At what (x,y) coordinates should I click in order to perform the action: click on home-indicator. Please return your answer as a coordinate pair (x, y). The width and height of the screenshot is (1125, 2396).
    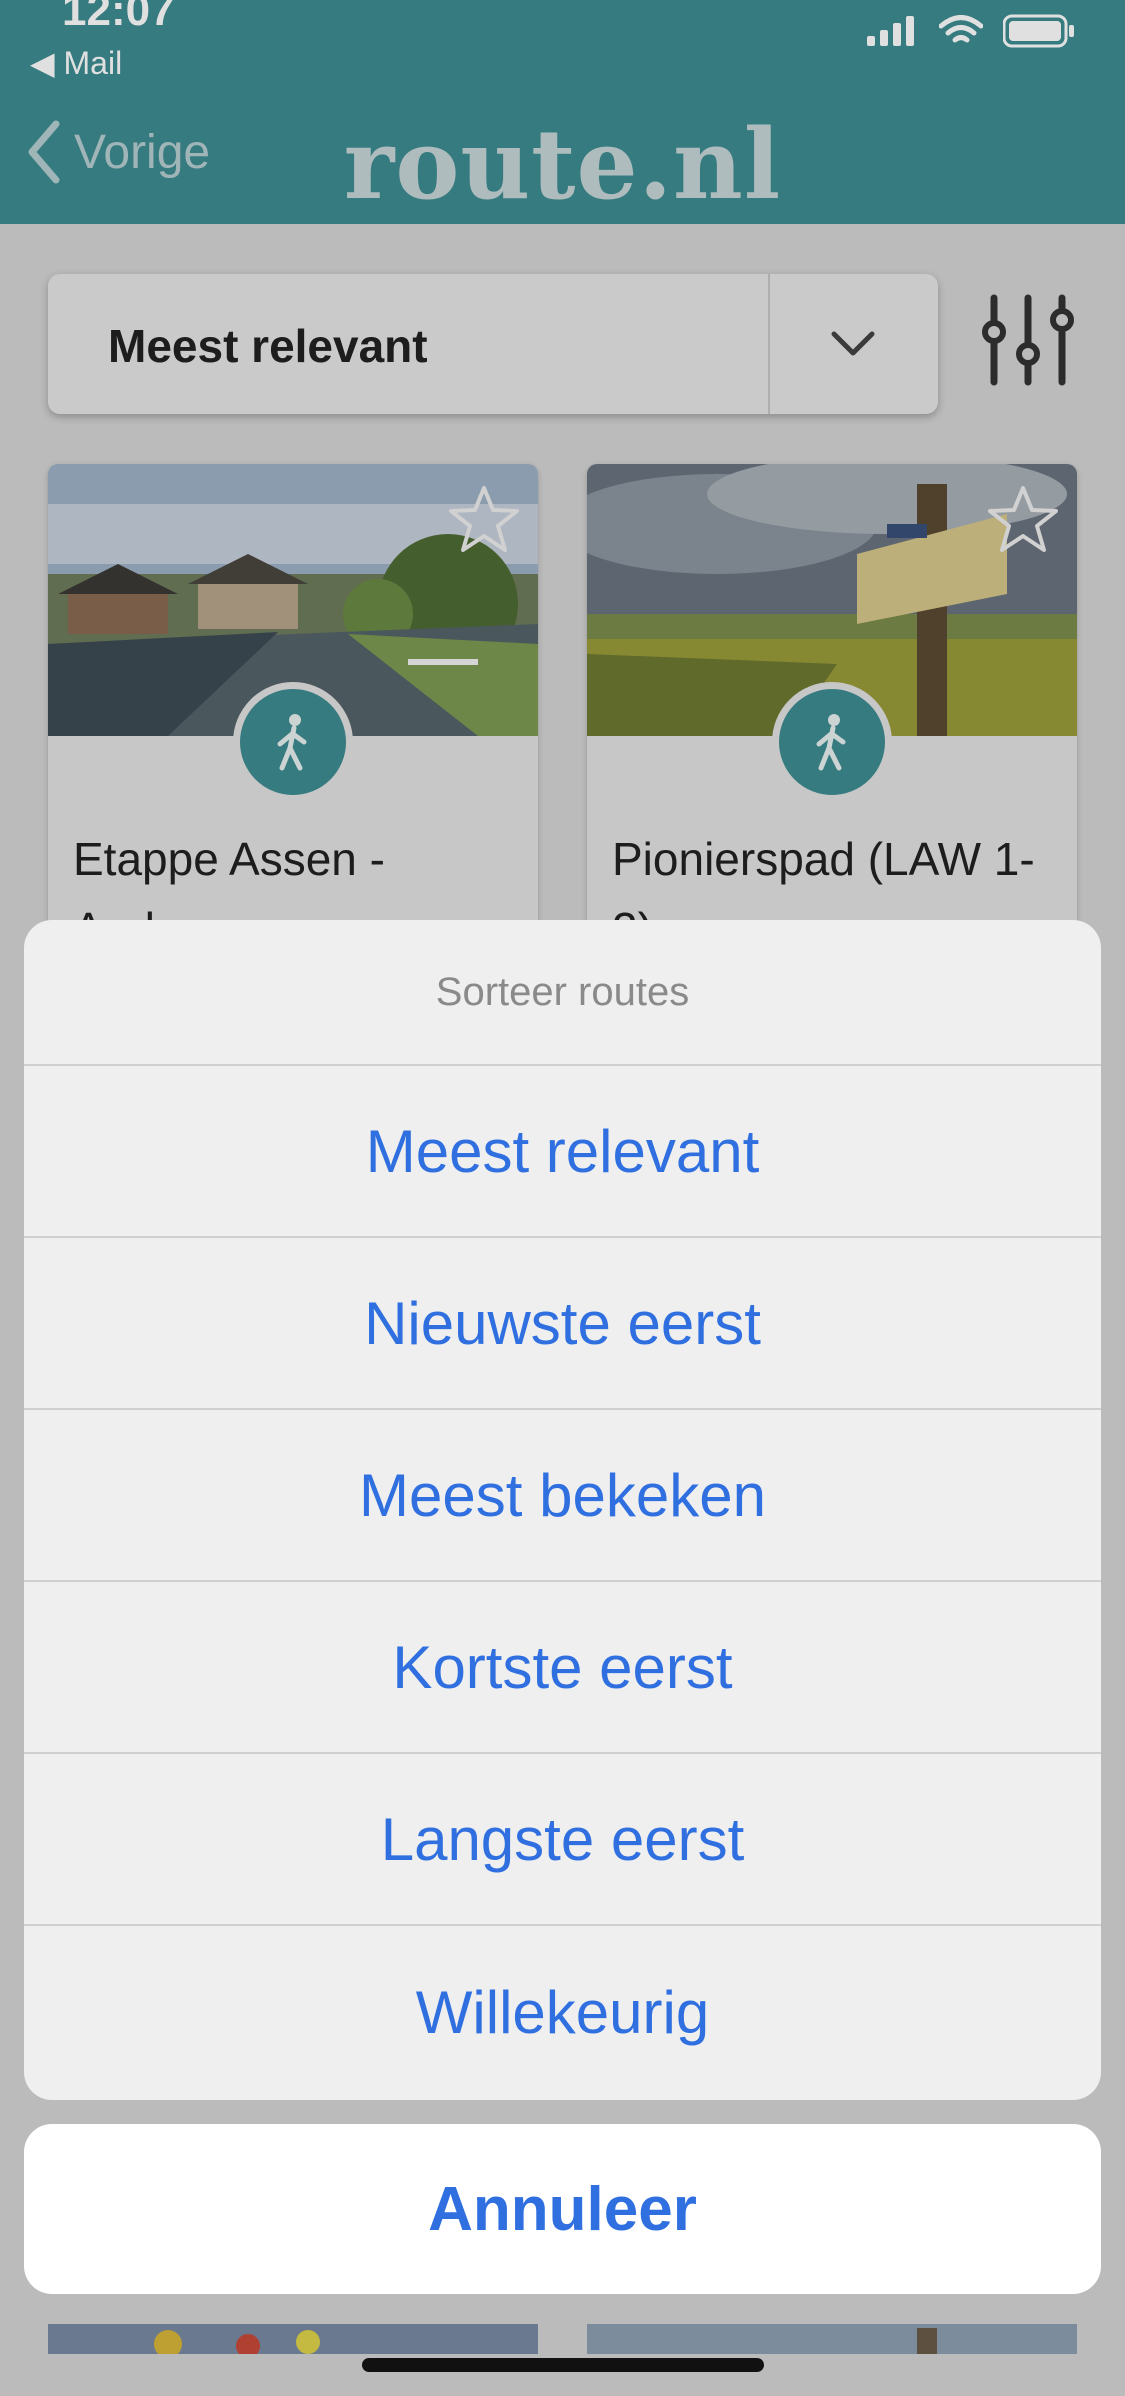
    Looking at the image, I should click on (563, 2365).